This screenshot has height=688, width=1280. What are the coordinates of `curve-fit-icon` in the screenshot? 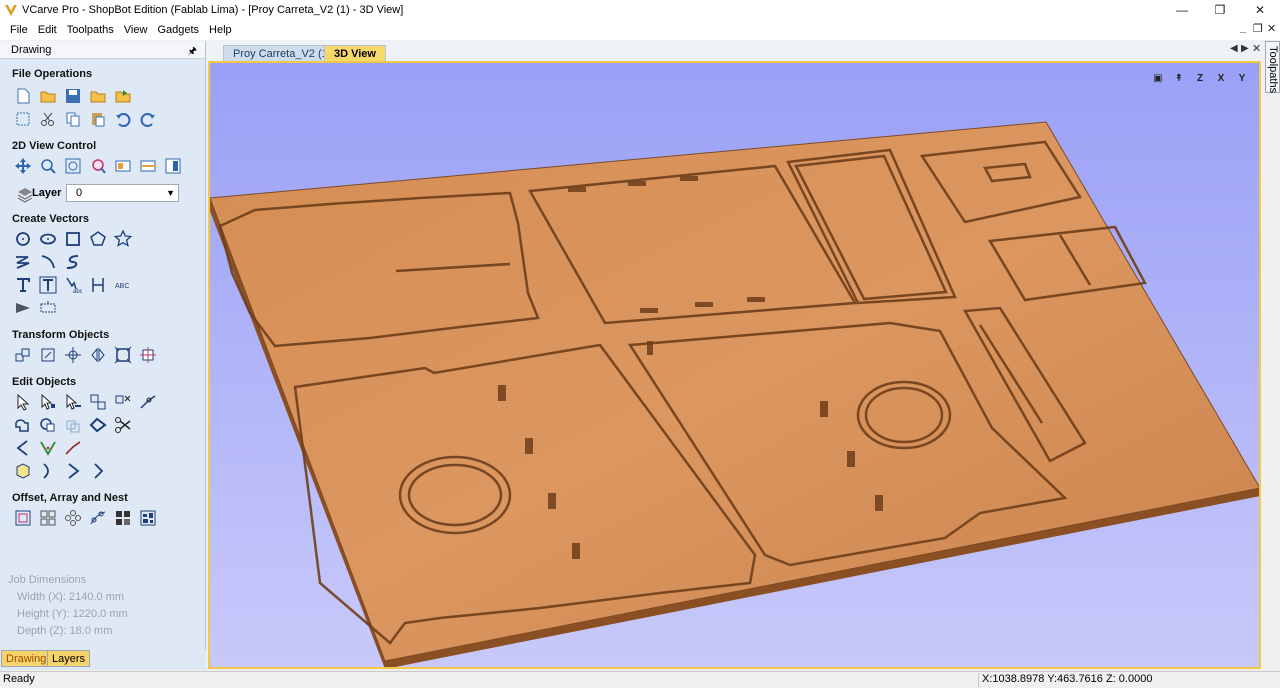 It's located at (48, 471).